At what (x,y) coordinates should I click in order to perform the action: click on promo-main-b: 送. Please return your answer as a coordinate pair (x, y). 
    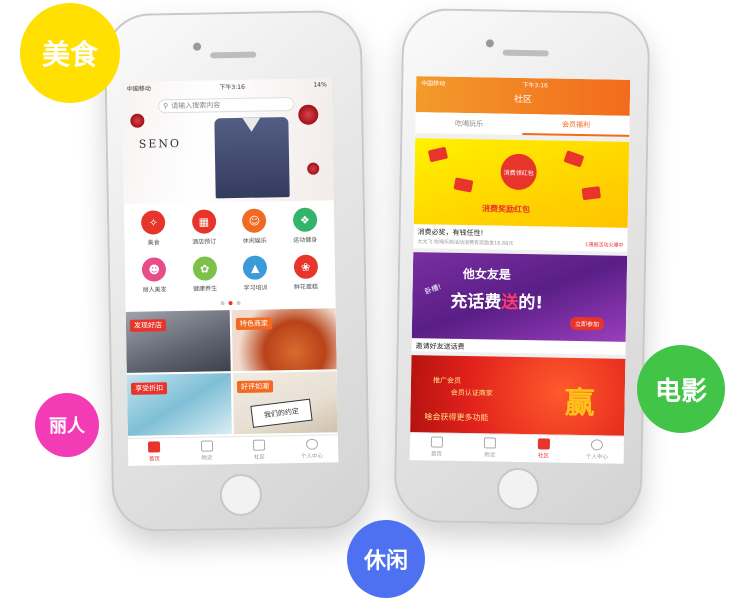
    Looking at the image, I should click on (510, 302).